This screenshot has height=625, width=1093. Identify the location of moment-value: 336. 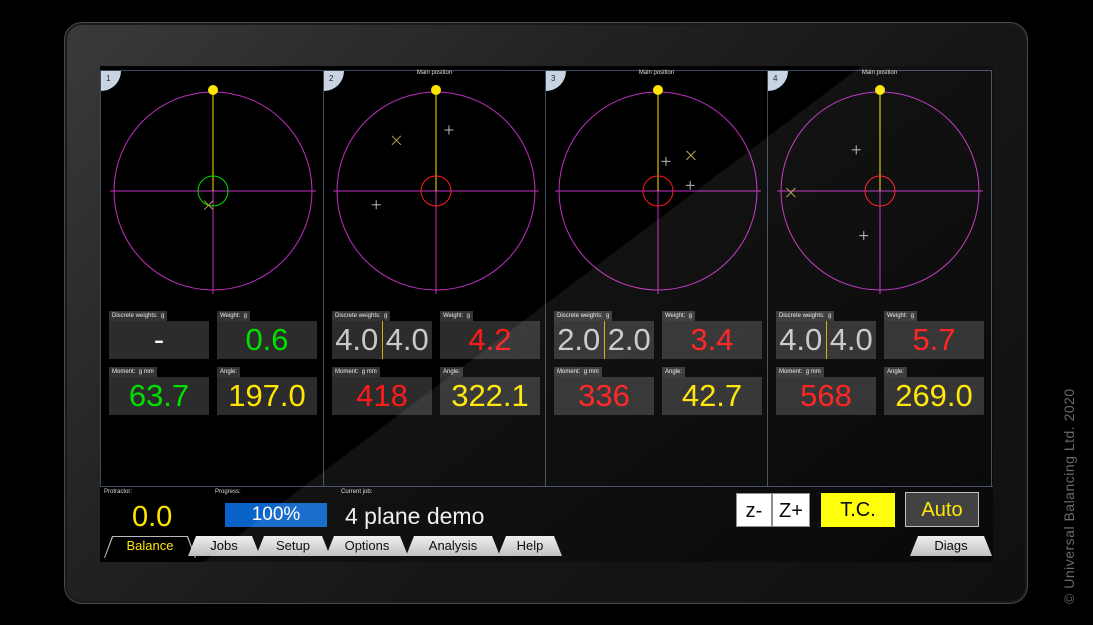
(604, 396).